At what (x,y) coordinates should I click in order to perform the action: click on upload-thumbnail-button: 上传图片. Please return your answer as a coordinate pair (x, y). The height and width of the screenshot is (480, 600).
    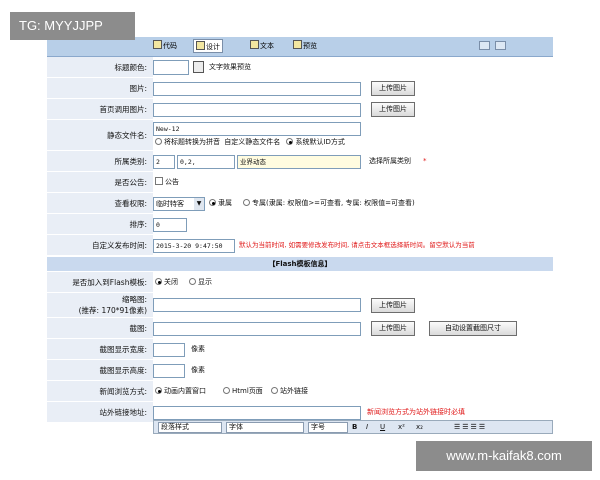
    Looking at the image, I should click on (393, 305).